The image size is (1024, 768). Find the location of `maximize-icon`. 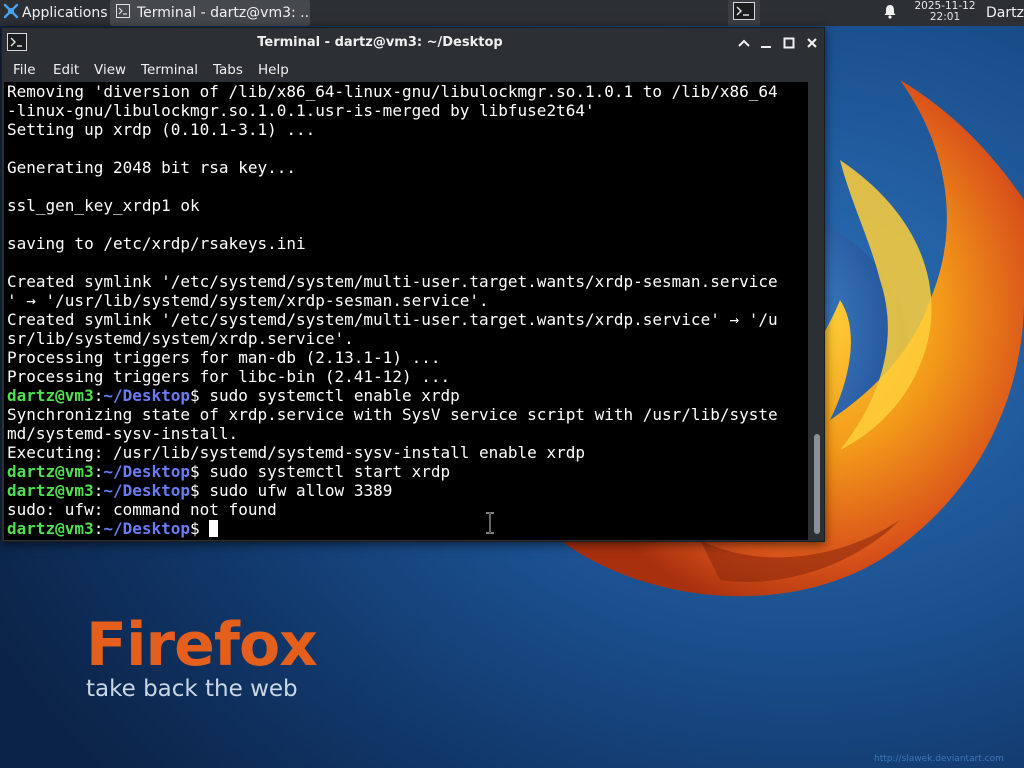

maximize-icon is located at coordinates (789, 43).